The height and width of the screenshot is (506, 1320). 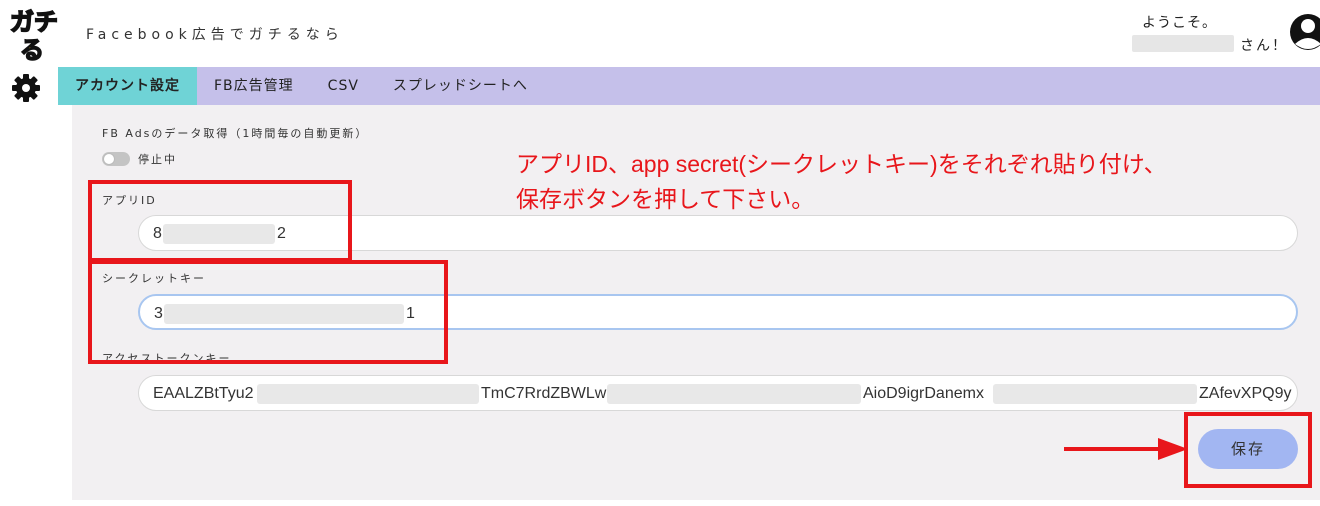 I want to click on red-arrow-icon, so click(x=1126, y=449).